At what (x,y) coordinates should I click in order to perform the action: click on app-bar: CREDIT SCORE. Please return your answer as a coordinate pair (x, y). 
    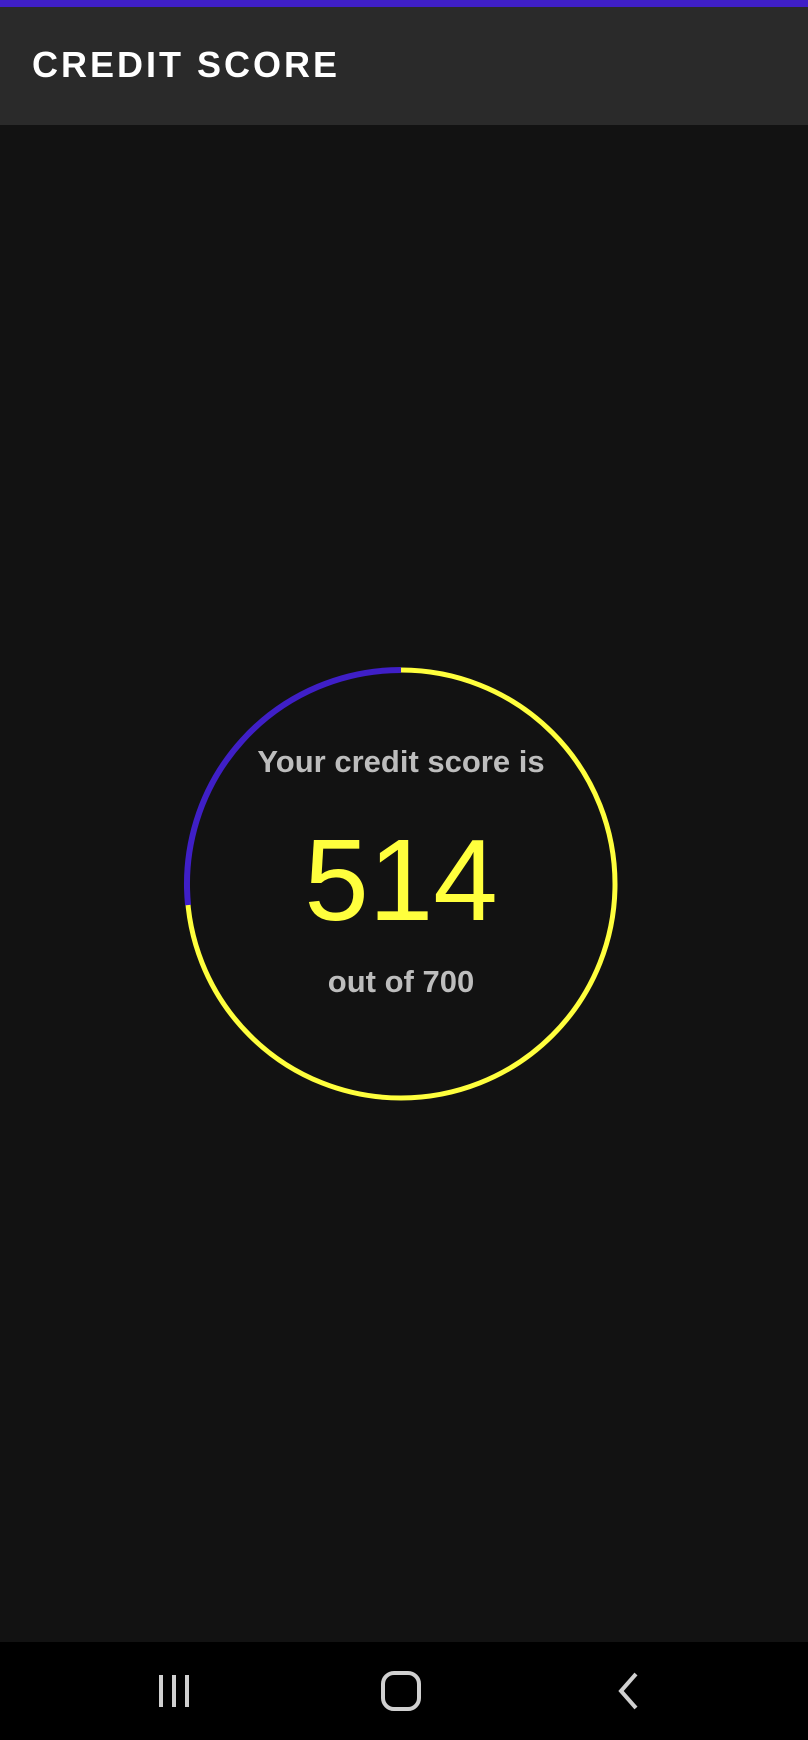
    Looking at the image, I should click on (404, 66).